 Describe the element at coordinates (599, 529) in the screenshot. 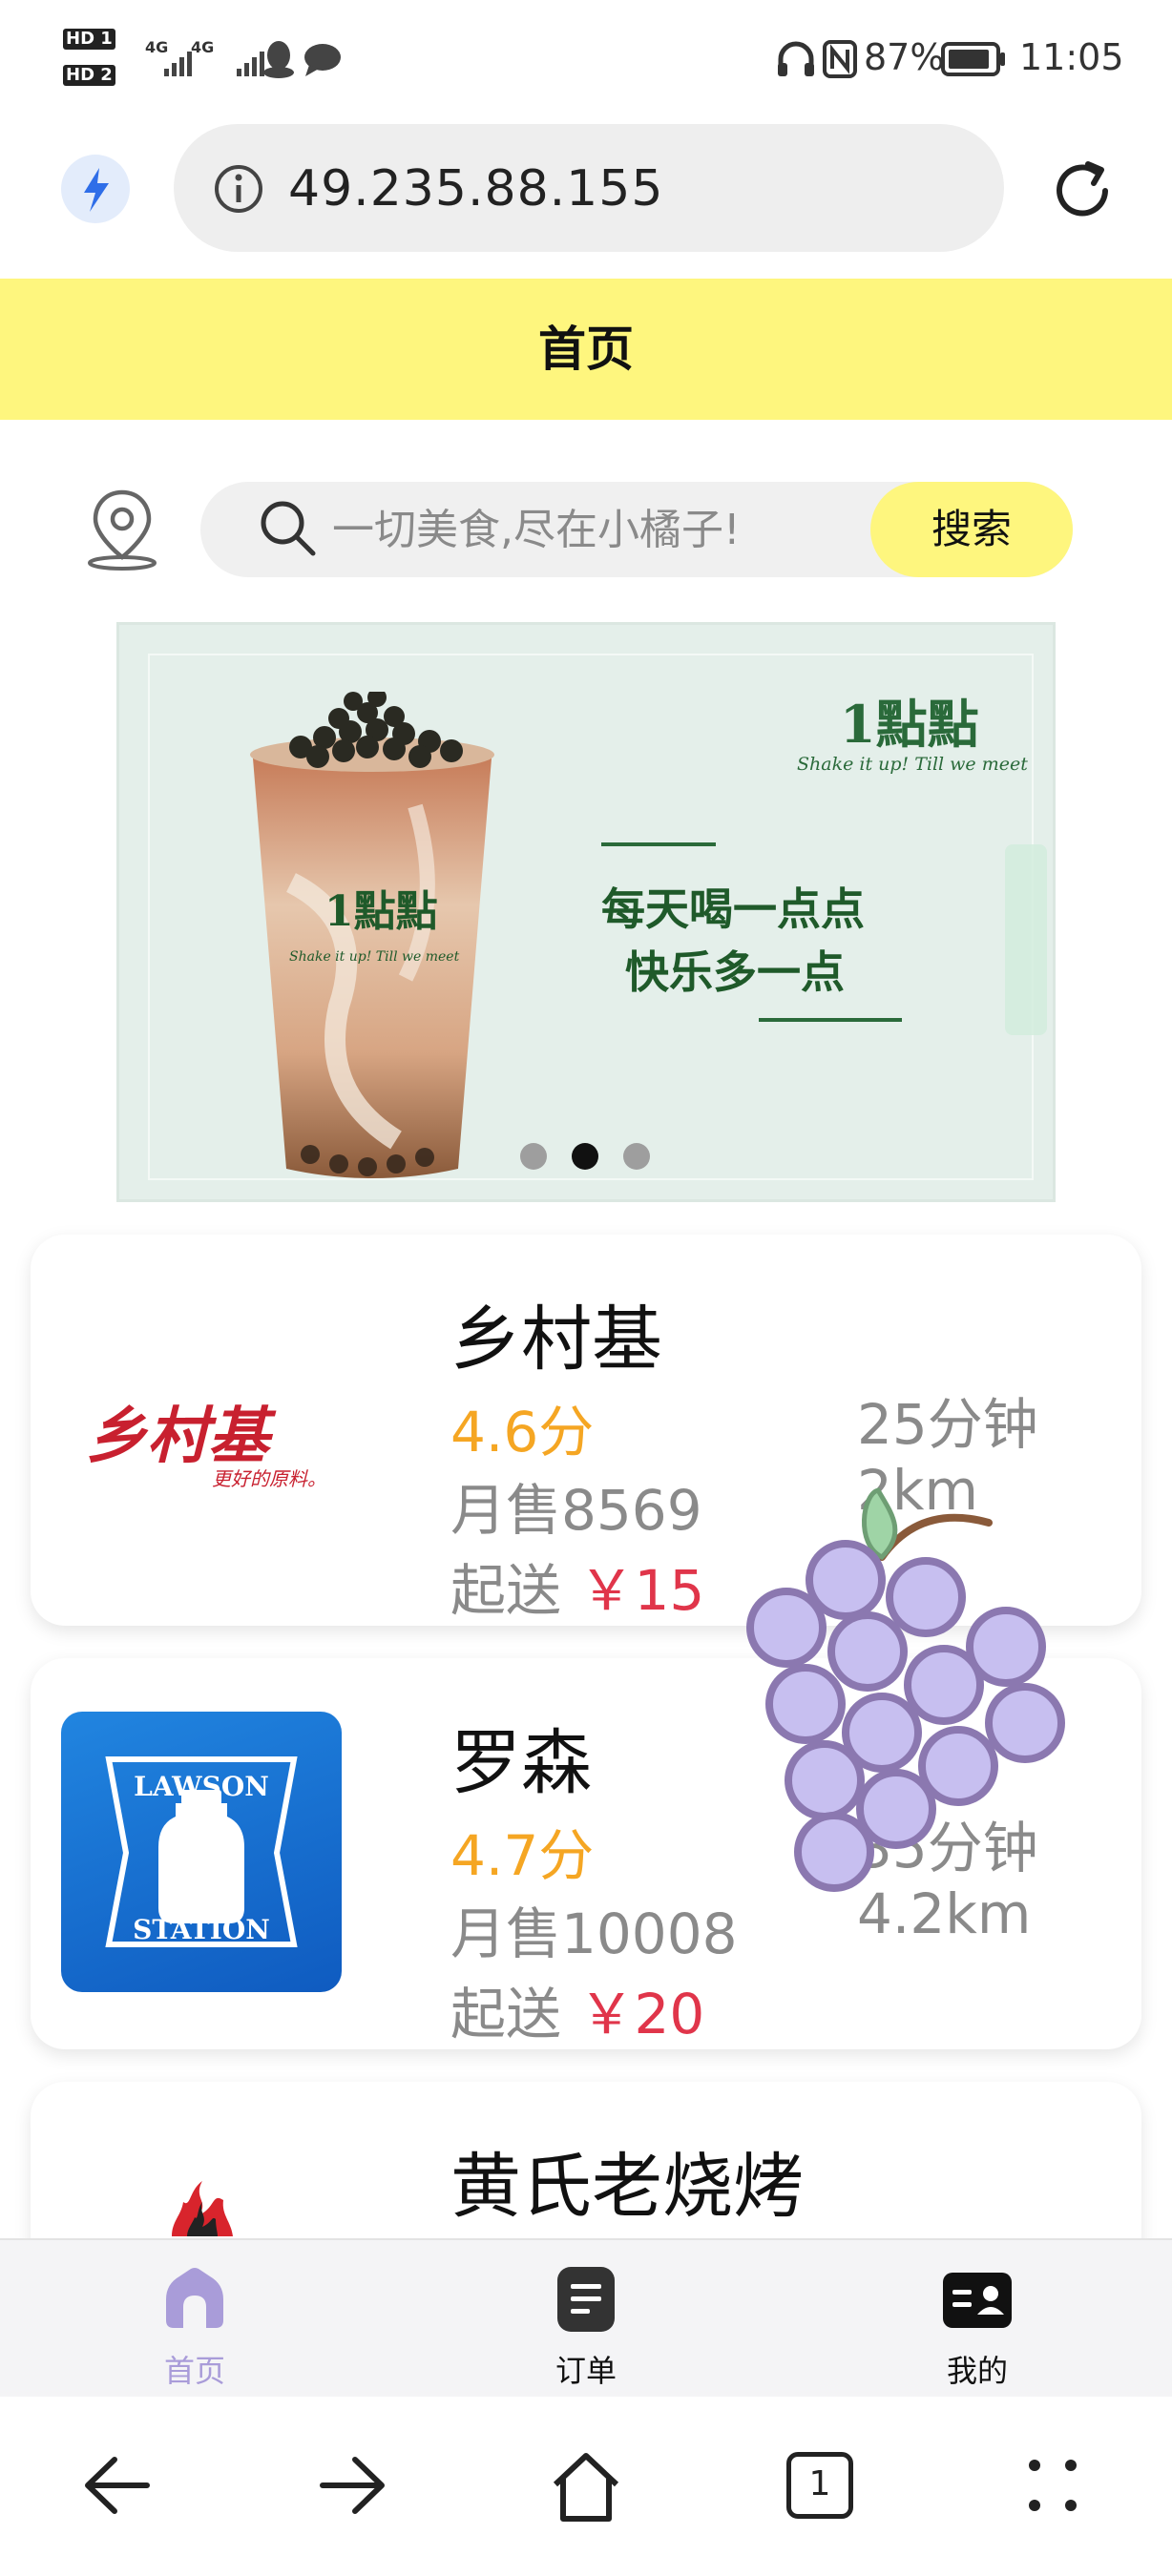

I see `search-input` at that location.